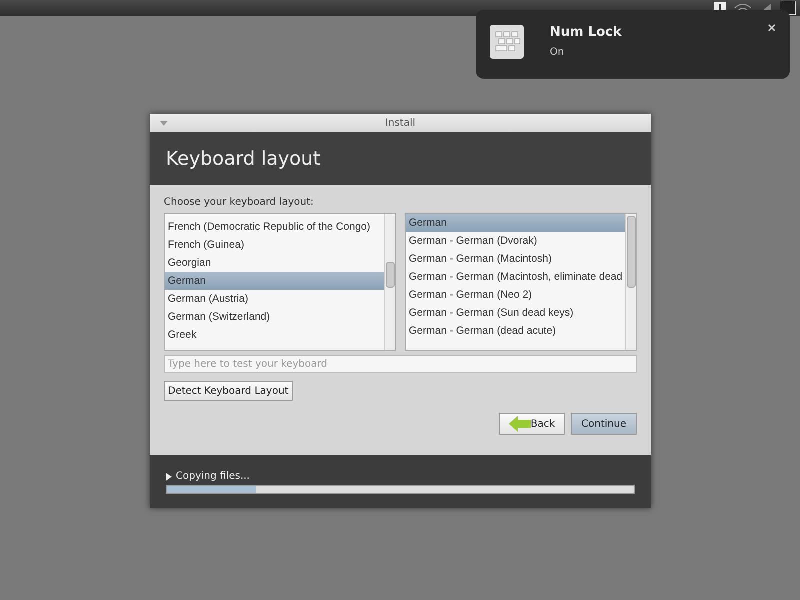 The height and width of the screenshot is (600, 800). Describe the element at coordinates (772, 28) in the screenshot. I see `close-icon` at that location.